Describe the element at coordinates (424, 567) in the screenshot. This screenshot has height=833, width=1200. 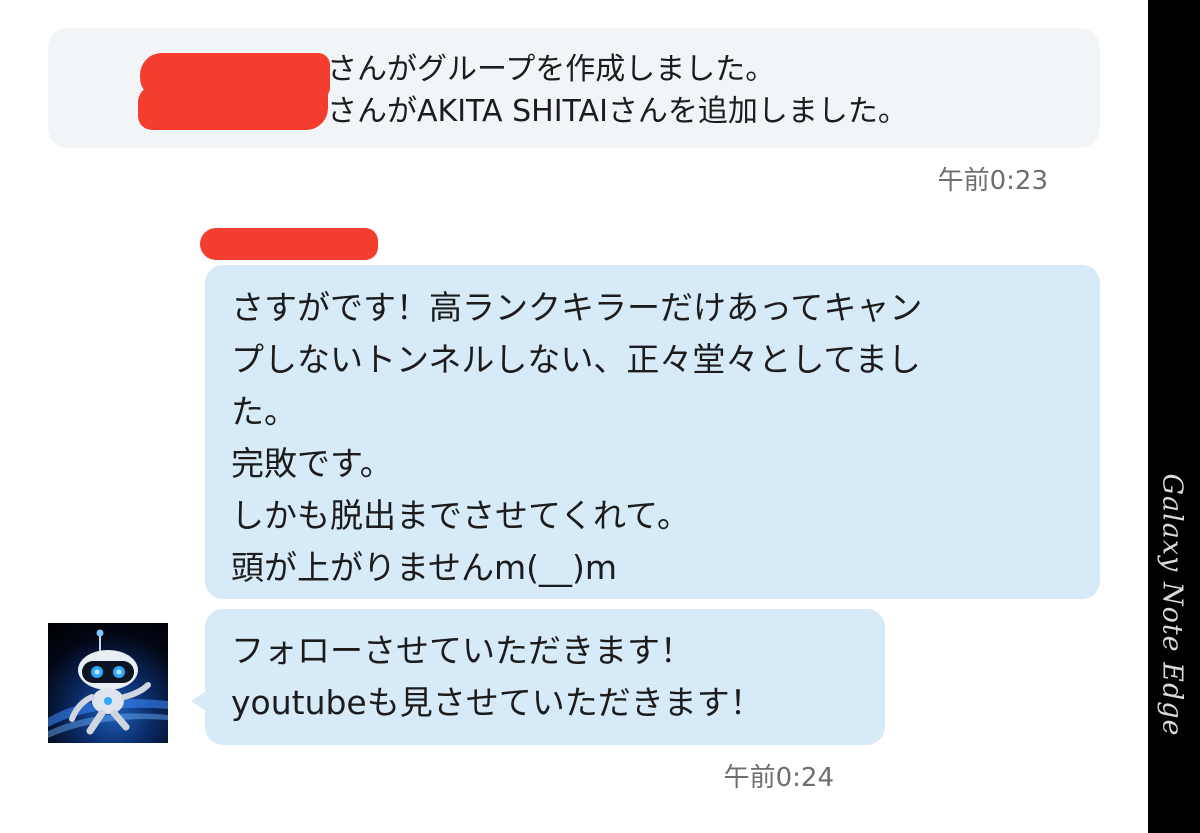
I see `message-line: 頭が上がりませんm(__)m` at that location.